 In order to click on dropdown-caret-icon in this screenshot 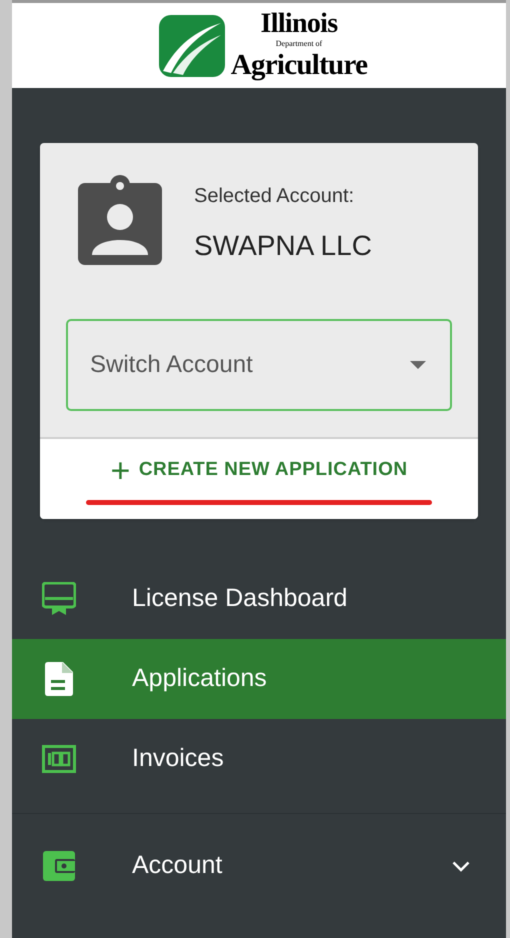, I will do `click(418, 365)`.